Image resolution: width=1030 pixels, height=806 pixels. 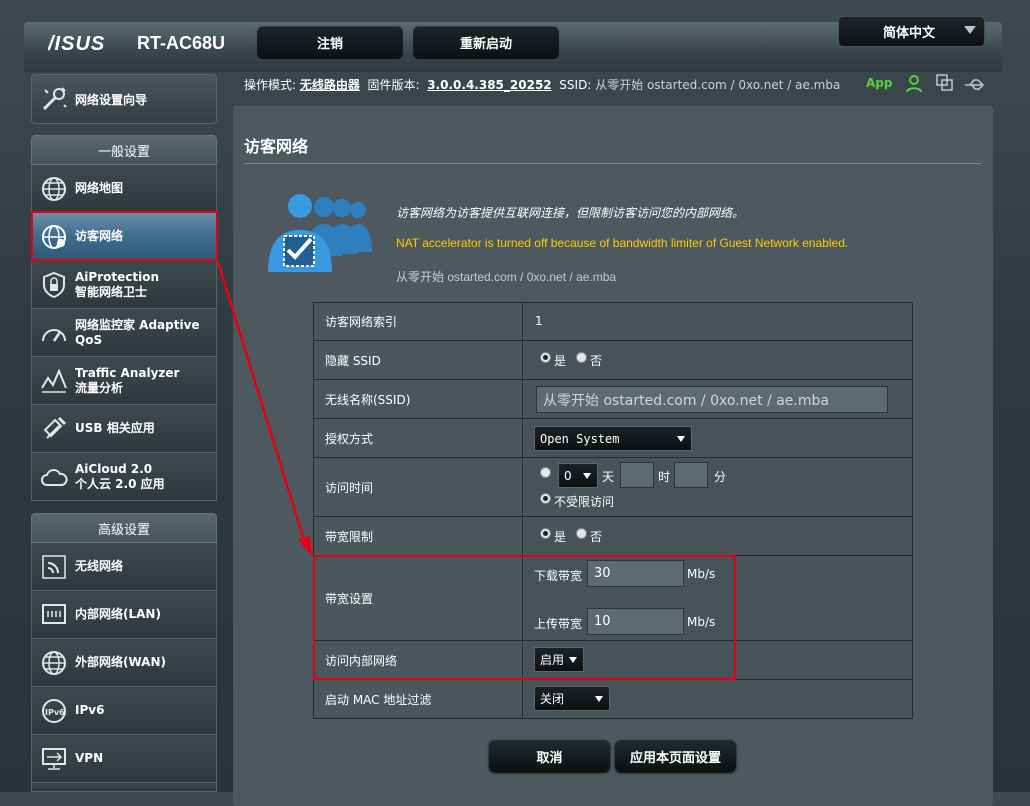 I want to click on sidebar-item-label: Traffic Analyzer, so click(x=127, y=372).